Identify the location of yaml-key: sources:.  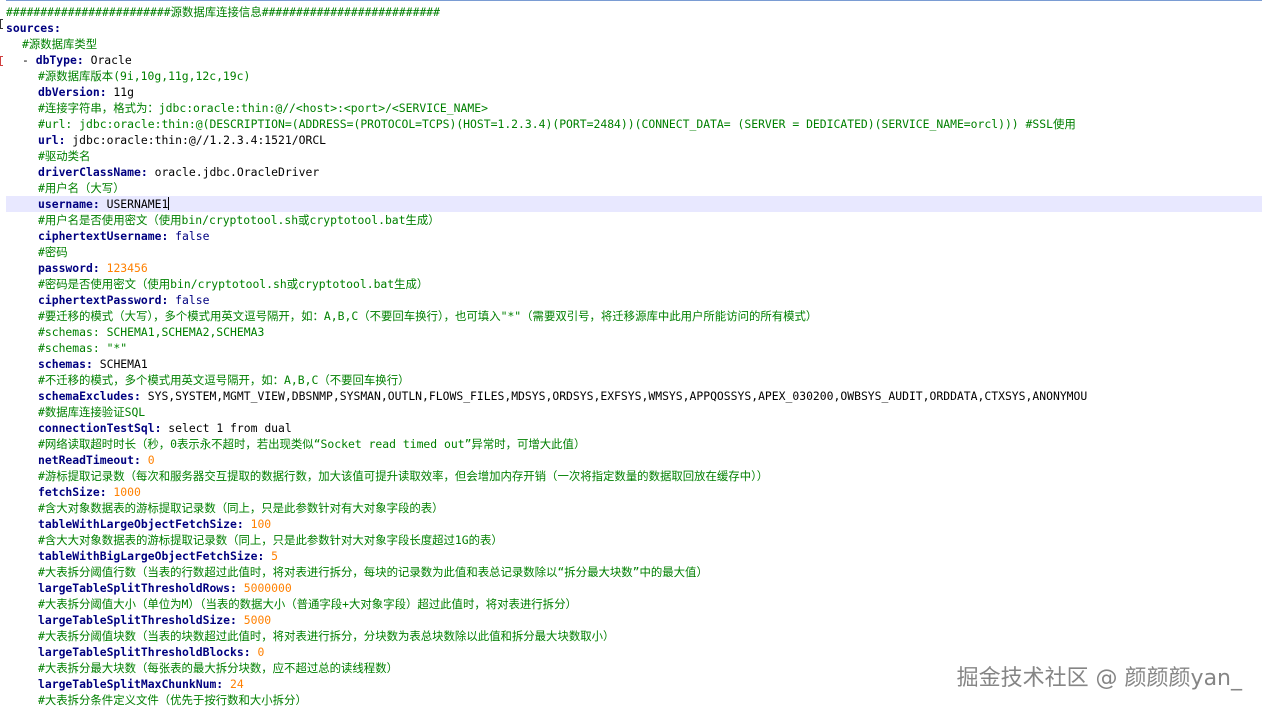
(33, 28).